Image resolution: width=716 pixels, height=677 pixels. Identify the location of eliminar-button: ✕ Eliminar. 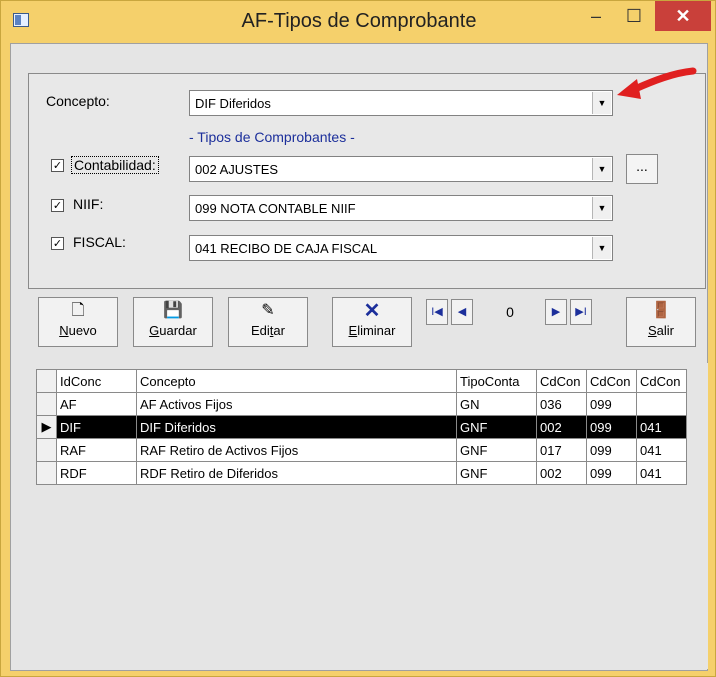
(372, 322).